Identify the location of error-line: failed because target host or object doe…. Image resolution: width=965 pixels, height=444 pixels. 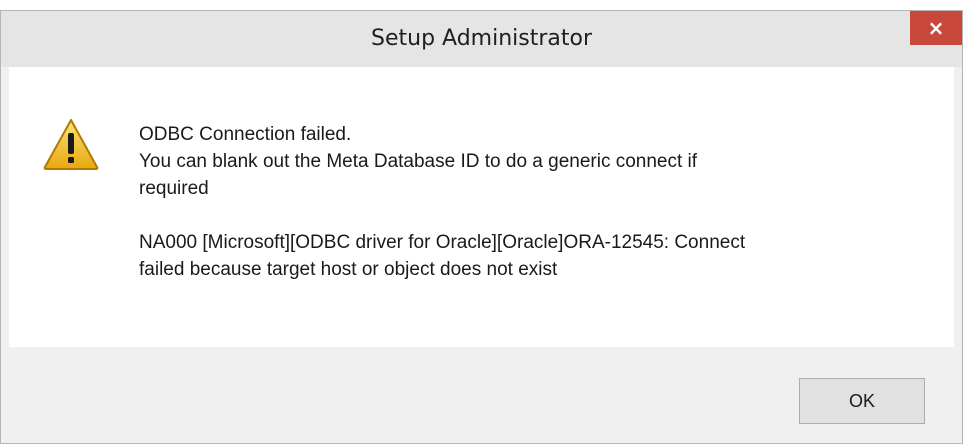
(348, 269).